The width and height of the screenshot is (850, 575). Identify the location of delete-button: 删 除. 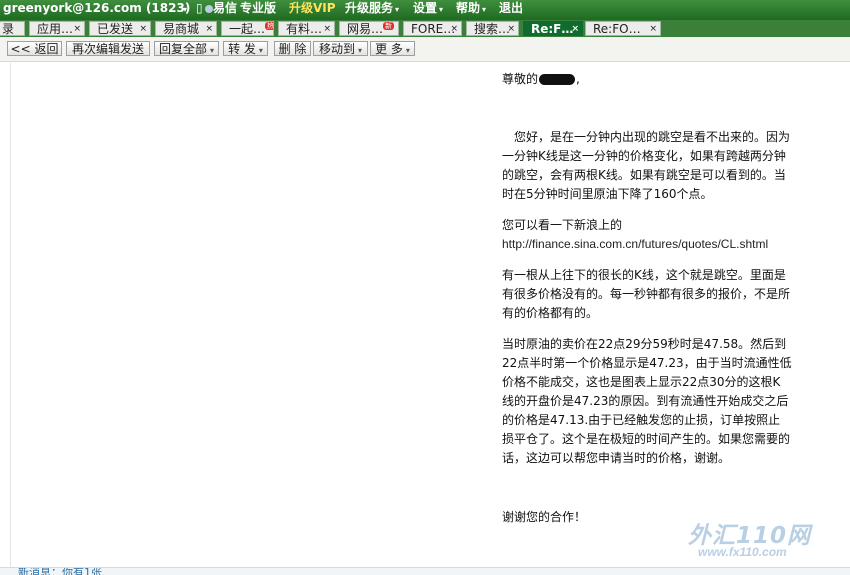
(292, 48).